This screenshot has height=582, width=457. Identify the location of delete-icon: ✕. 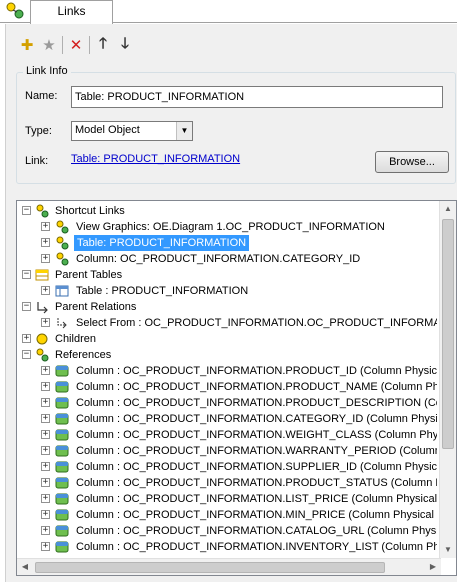
(76, 45).